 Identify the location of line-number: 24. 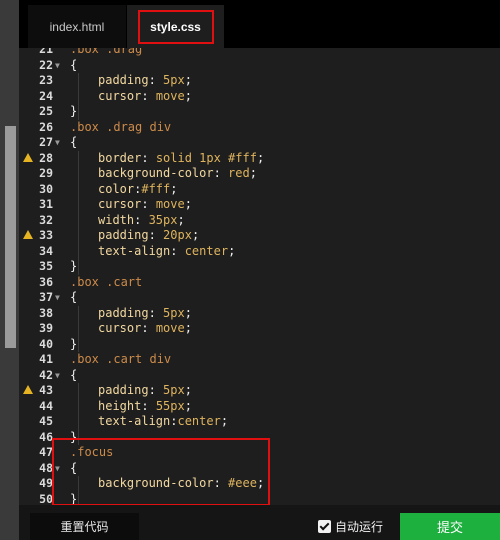
(46, 95).